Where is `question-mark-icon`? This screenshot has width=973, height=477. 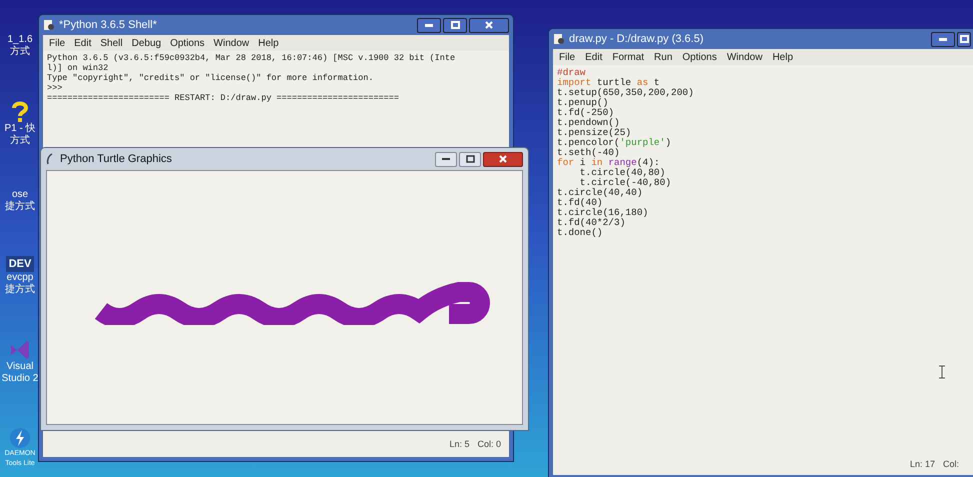 question-mark-icon is located at coordinates (20, 111).